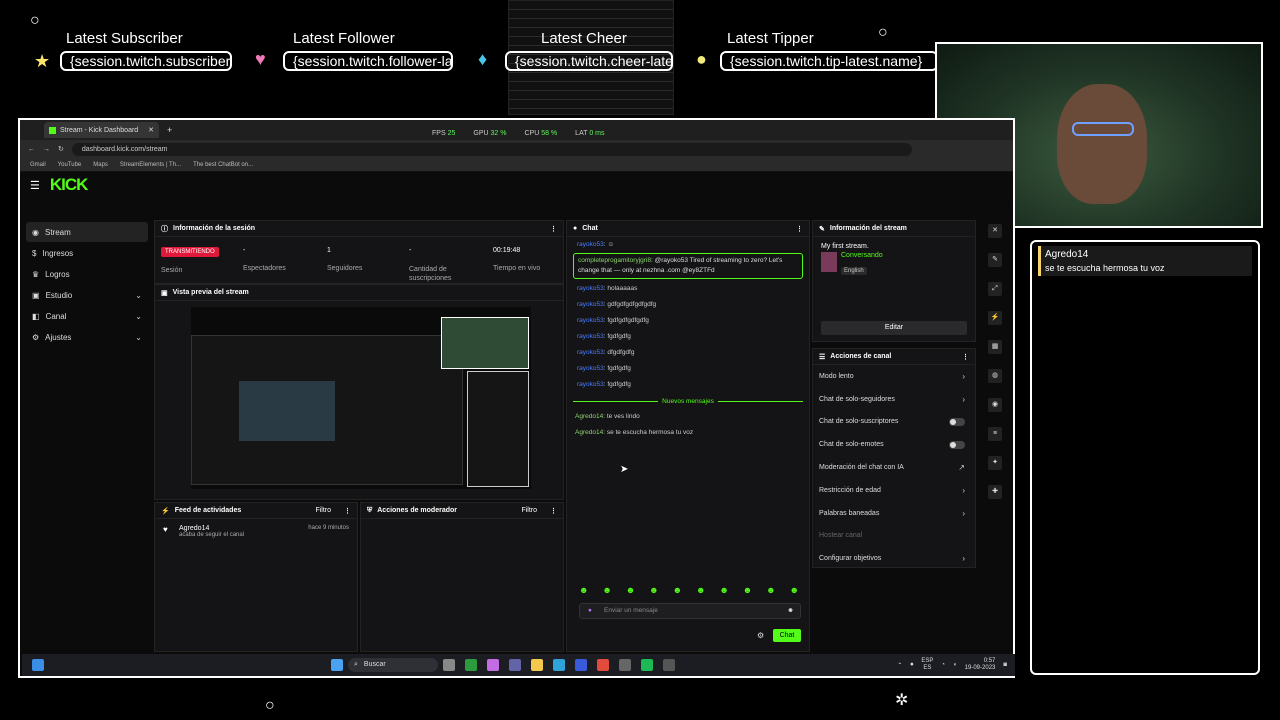  Describe the element at coordinates (995, 376) in the screenshot. I see `chat-bubble-icon: ◍` at that location.